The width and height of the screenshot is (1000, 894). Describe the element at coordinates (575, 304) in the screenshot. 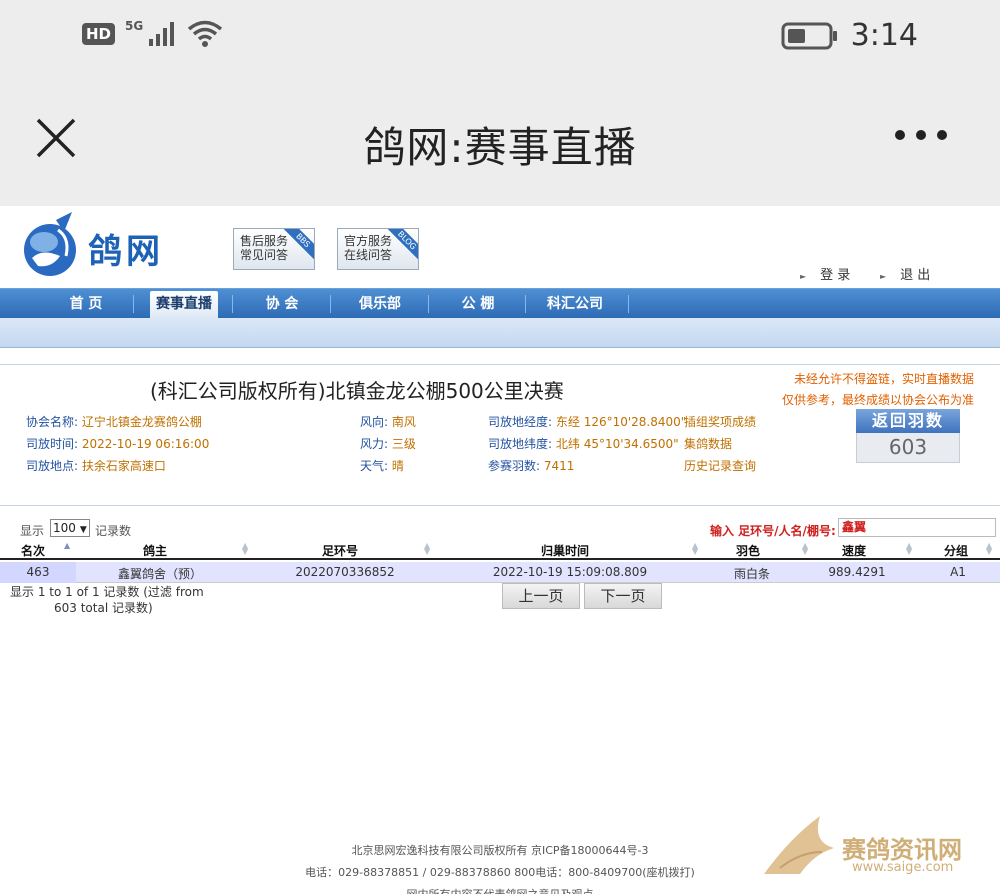

I see `menu-item-kehui: 科汇公司` at that location.